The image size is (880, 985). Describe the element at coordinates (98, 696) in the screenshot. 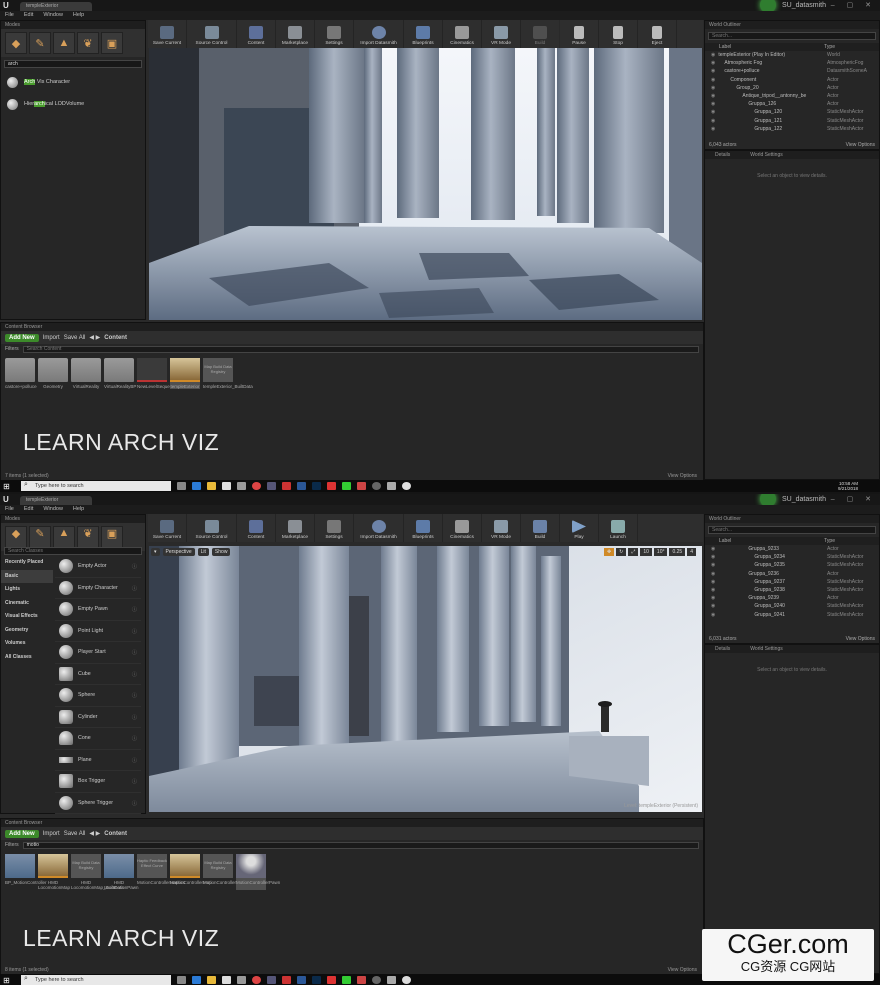

I see `item-sphere: Sphere ⓘ` at that location.